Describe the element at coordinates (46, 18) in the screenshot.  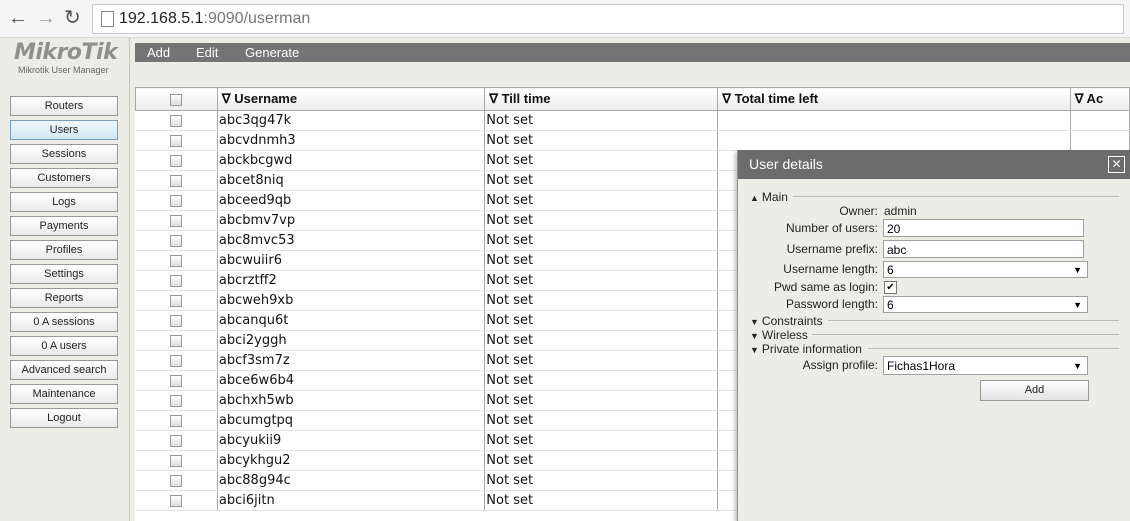
I see `forward-arrow-icon: →` at that location.